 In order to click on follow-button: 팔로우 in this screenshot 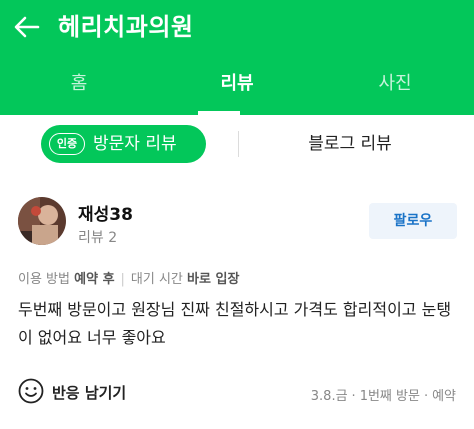, I will do `click(413, 221)`.